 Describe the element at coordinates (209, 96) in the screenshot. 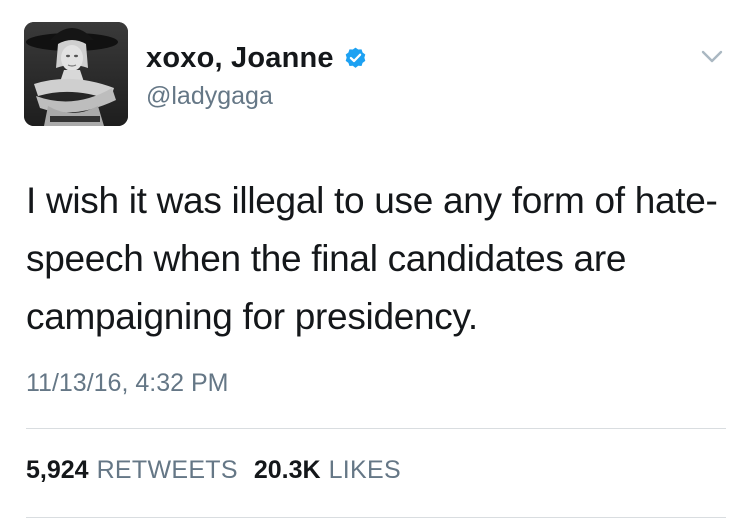

I see `user-handle: @ladygaga` at that location.